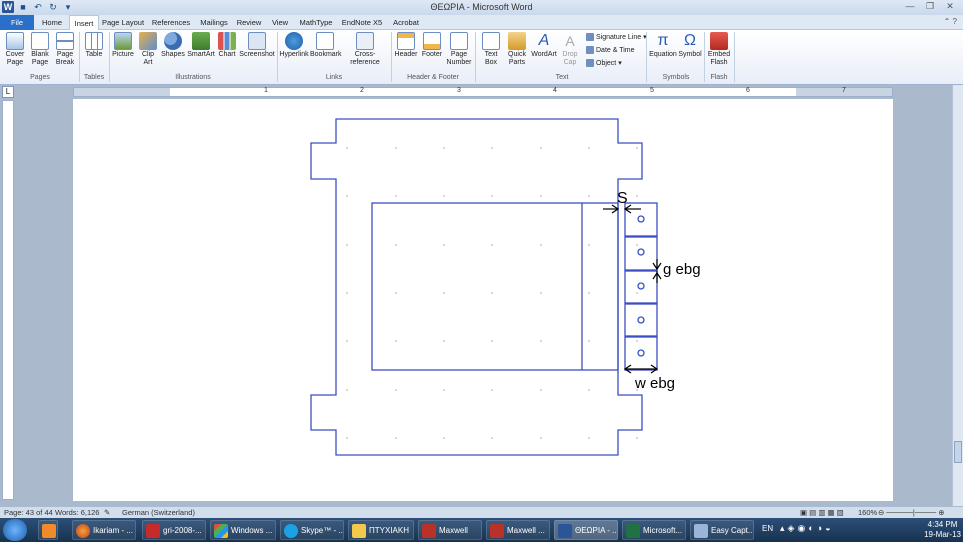  Describe the element at coordinates (406, 22) in the screenshot. I see `tab-acrobat: Acrobat` at that location.